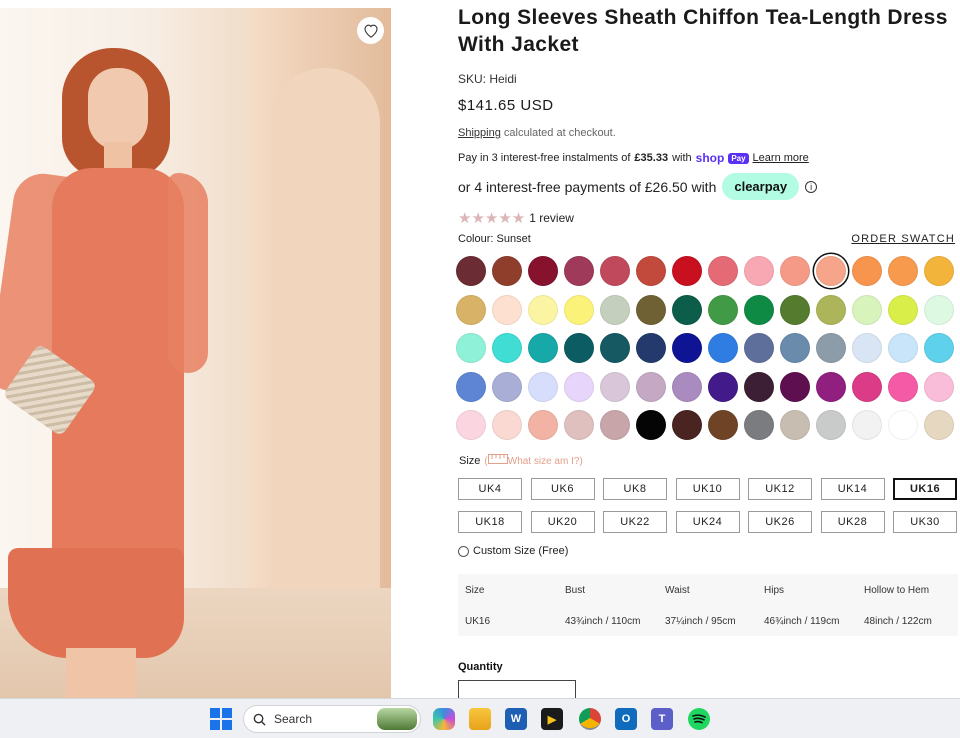  What do you see at coordinates (925, 522) in the screenshot?
I see `size-option-button: UK30` at bounding box center [925, 522].